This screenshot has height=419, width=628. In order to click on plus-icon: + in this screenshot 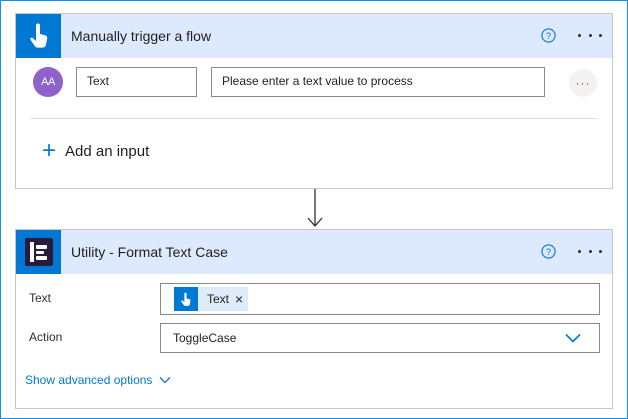, I will do `click(49, 150)`.